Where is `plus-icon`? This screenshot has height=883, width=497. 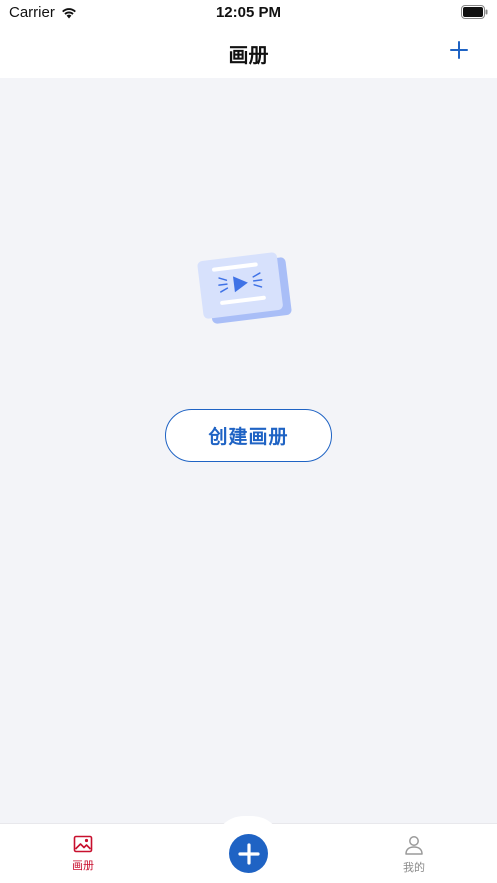
plus-icon is located at coordinates (248, 853).